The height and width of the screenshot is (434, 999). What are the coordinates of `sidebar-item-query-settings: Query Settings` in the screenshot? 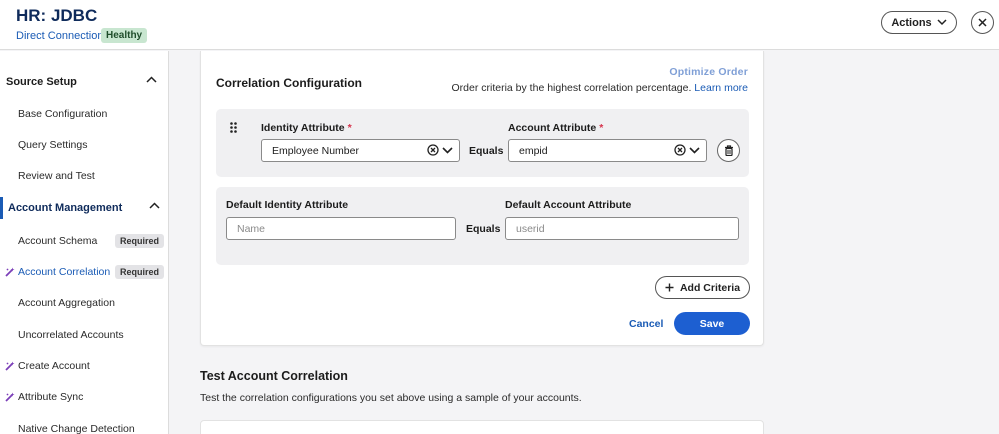 It's located at (84, 145).